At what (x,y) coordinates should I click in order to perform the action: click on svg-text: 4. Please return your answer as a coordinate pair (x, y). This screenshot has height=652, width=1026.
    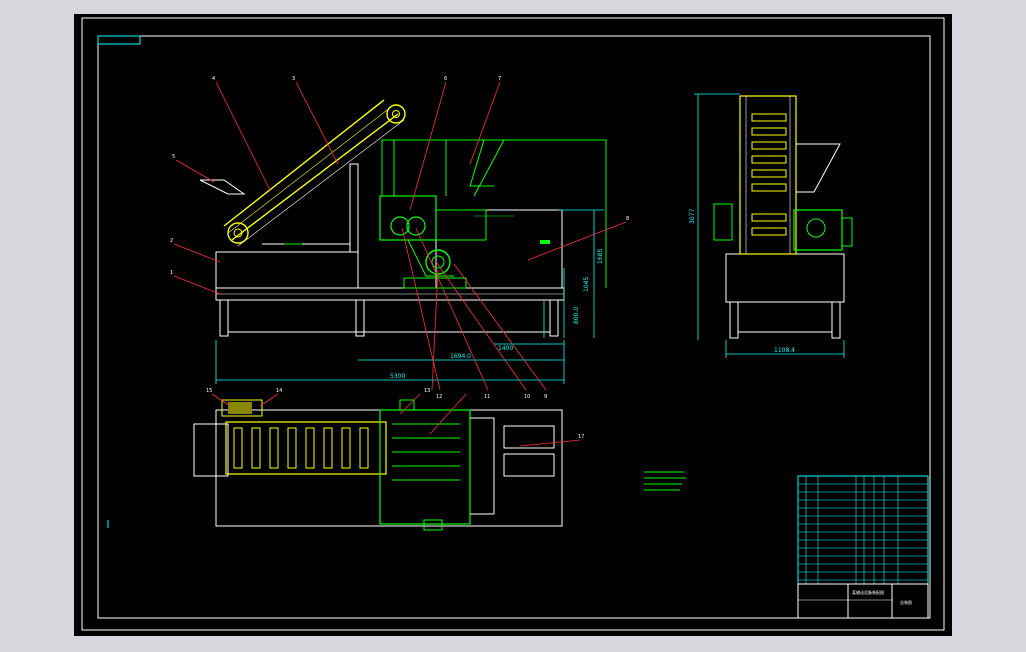
    Looking at the image, I should click on (213, 79).